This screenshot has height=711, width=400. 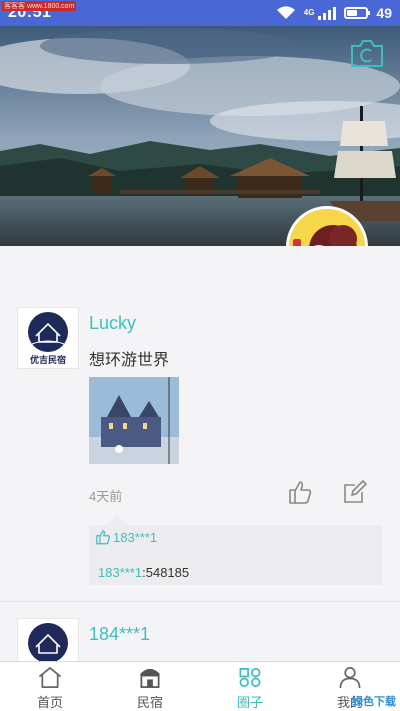 I want to click on post-avatar: 优吉民宿, so click(x=48, y=338).